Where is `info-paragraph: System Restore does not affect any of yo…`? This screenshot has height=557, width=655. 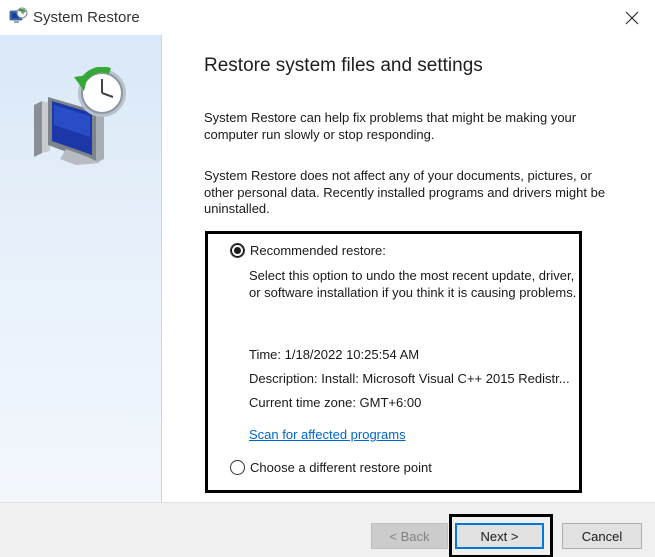
info-paragraph: System Restore does not affect any of yo… is located at coordinates (405, 192).